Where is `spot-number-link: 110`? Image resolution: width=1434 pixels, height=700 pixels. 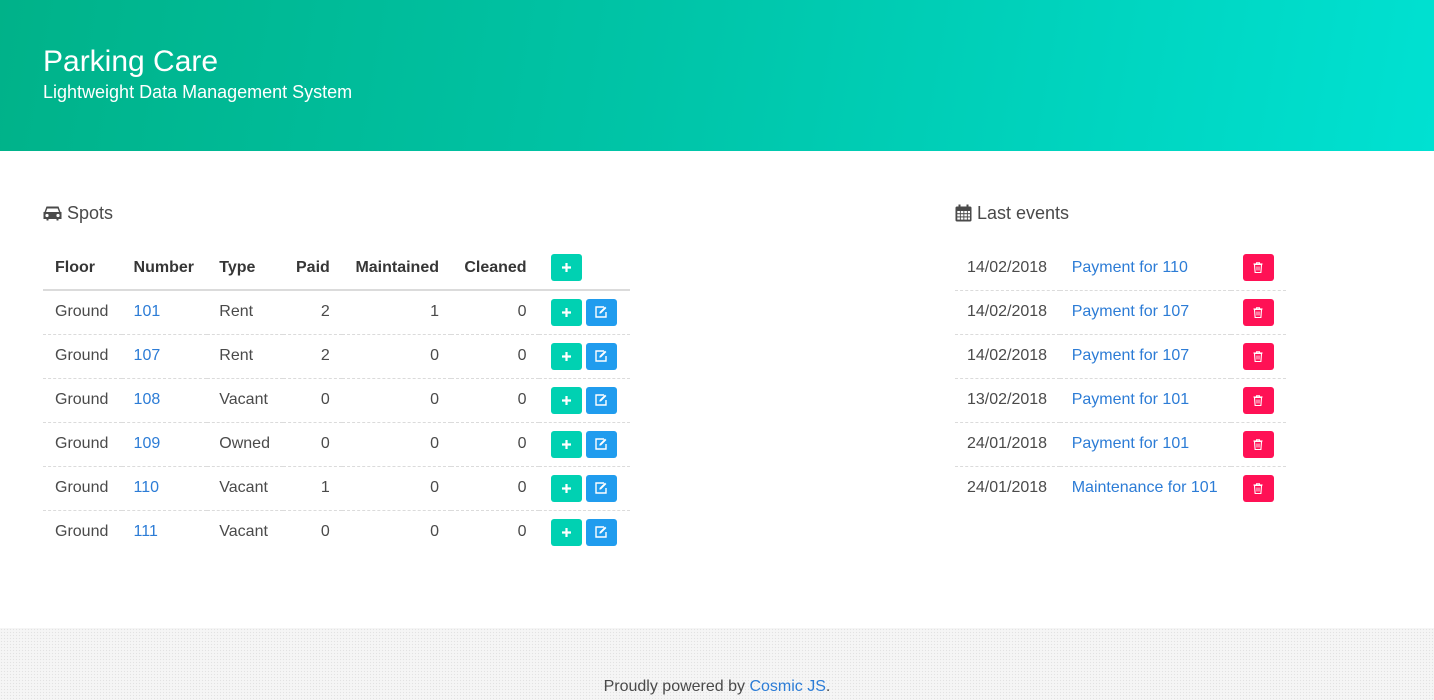
spot-number-link: 110 is located at coordinates (147, 487).